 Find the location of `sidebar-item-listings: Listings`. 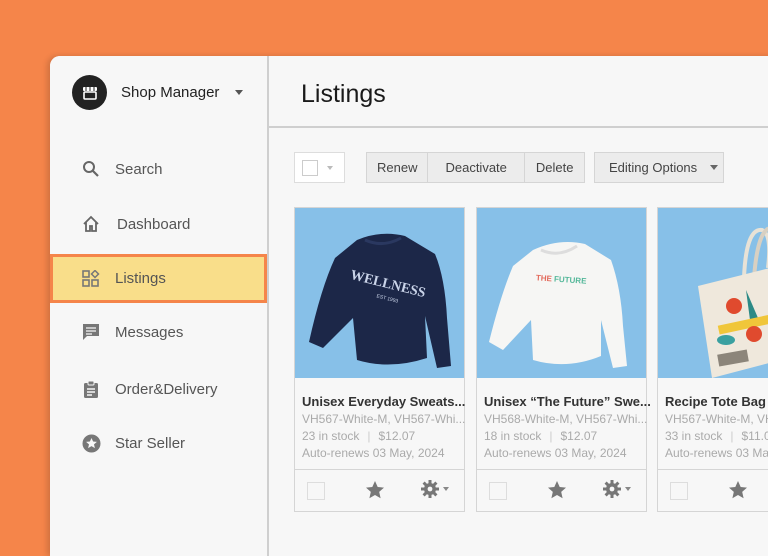

sidebar-item-listings: Listings is located at coordinates (158, 278).